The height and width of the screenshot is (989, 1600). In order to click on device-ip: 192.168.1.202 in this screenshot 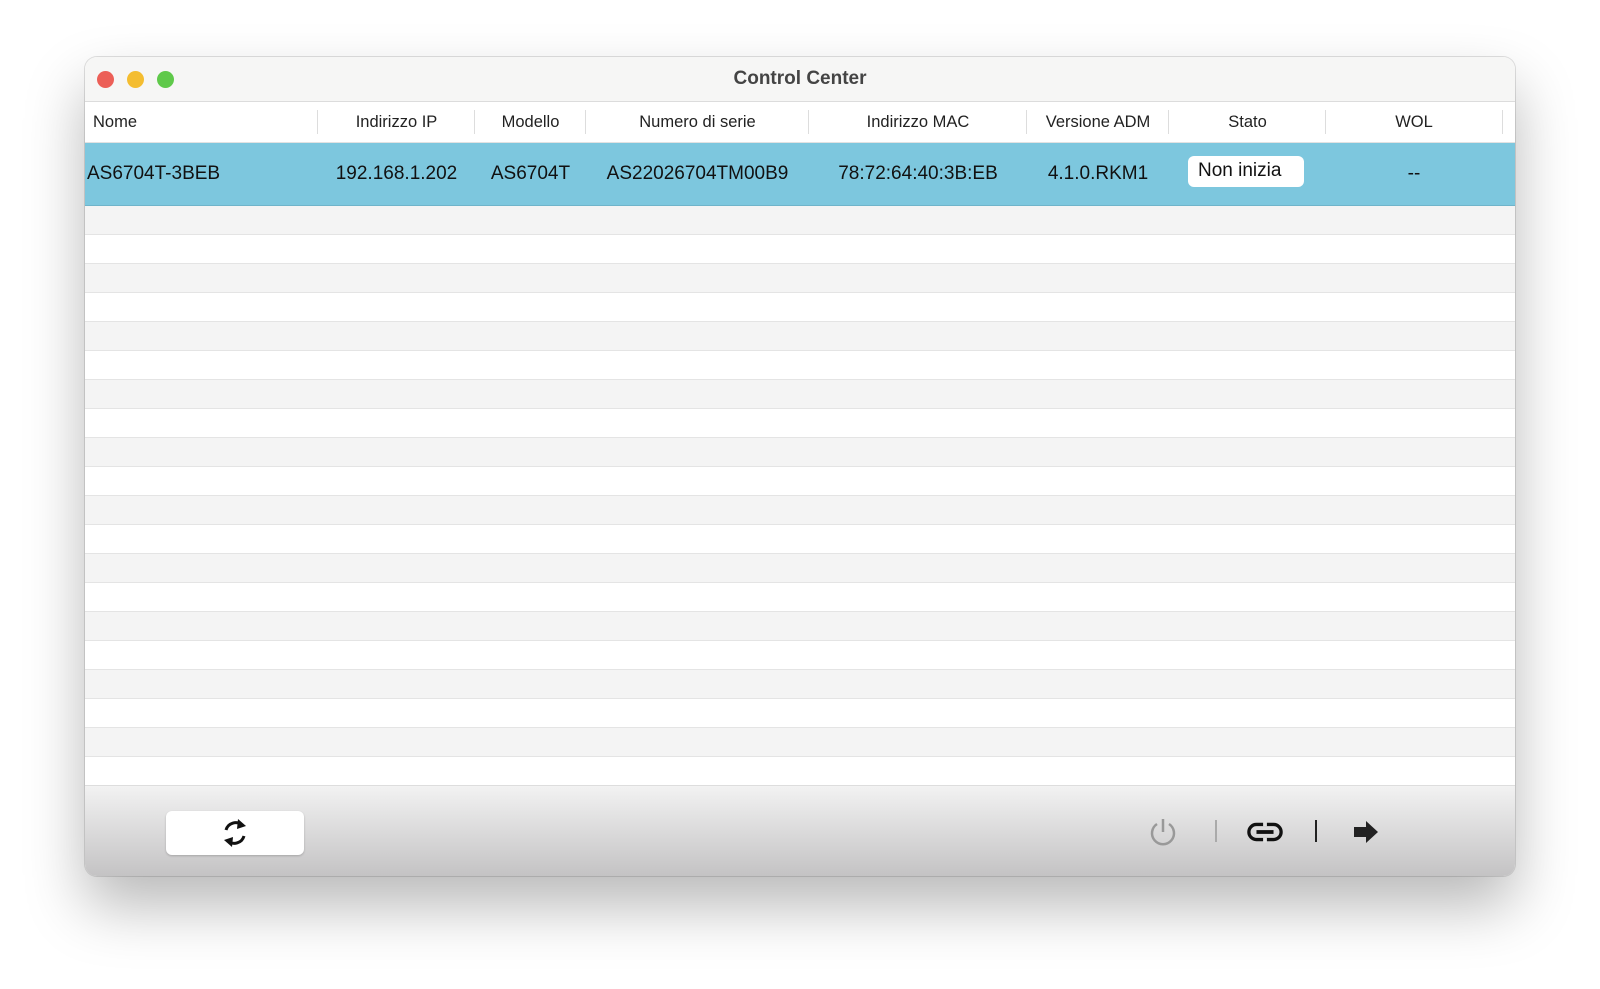, I will do `click(396, 173)`.